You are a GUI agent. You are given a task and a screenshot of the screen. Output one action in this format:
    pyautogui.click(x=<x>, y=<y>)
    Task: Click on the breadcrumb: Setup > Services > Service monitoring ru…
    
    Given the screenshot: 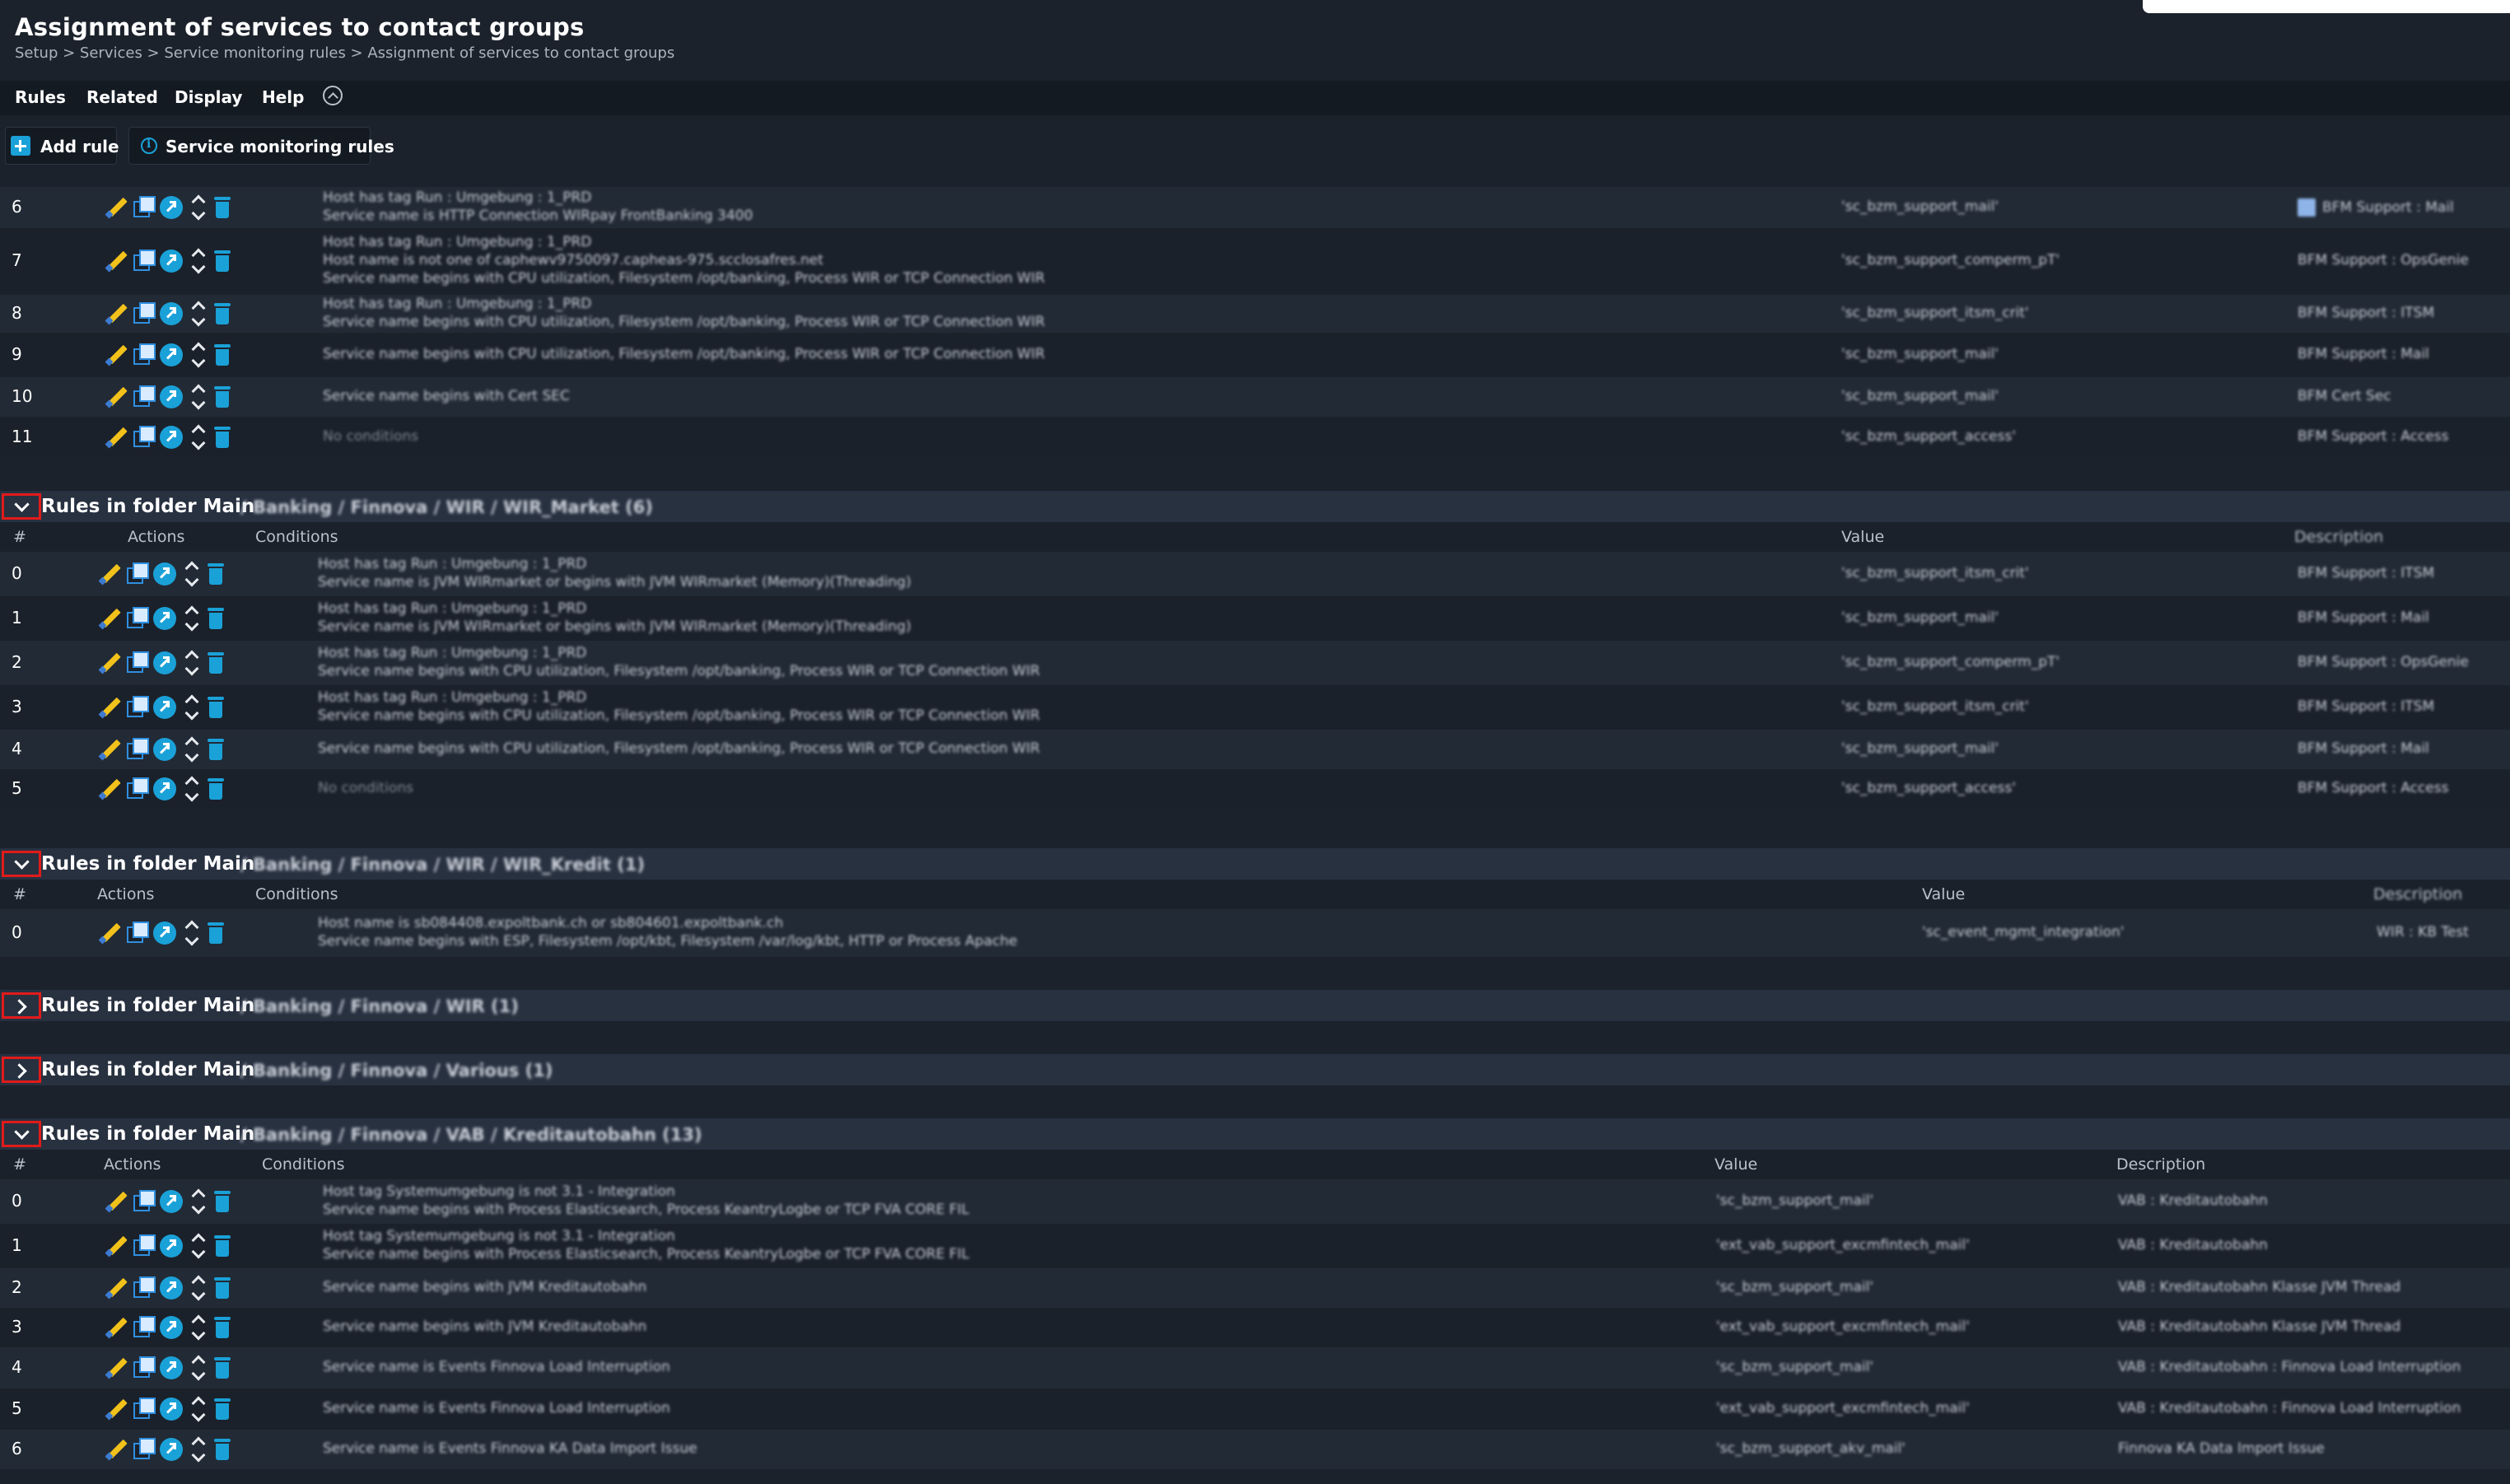 What is the action you would take?
    pyautogui.click(x=344, y=53)
    